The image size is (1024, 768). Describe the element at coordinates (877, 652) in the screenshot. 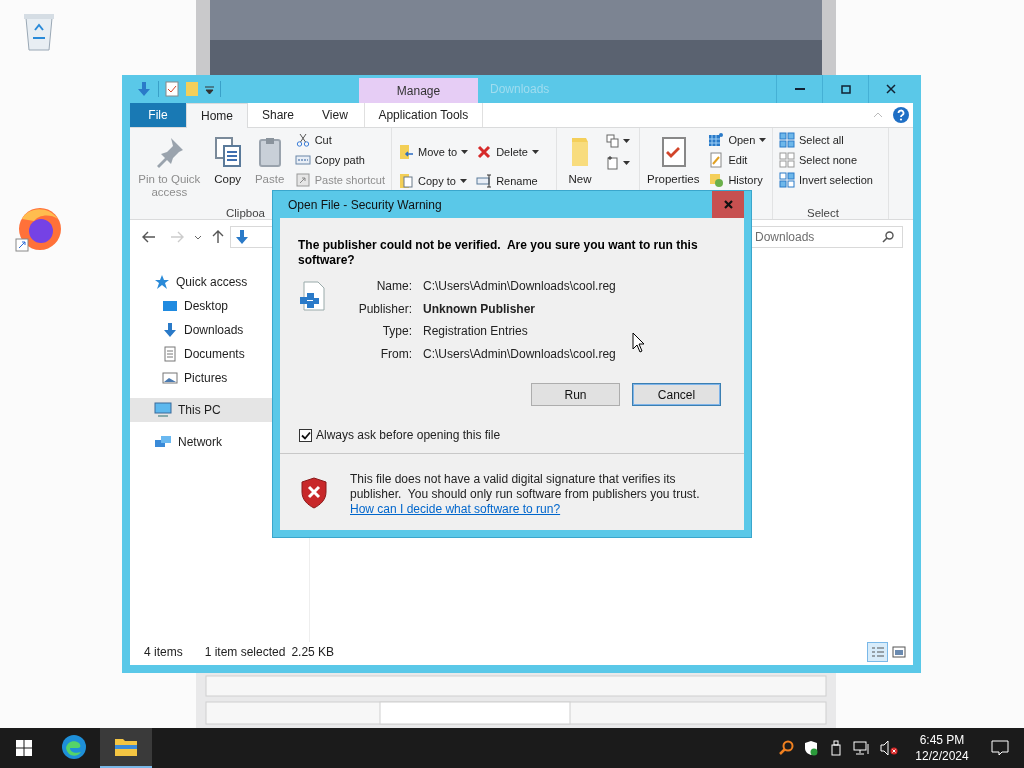

I see `details-view-icon` at that location.